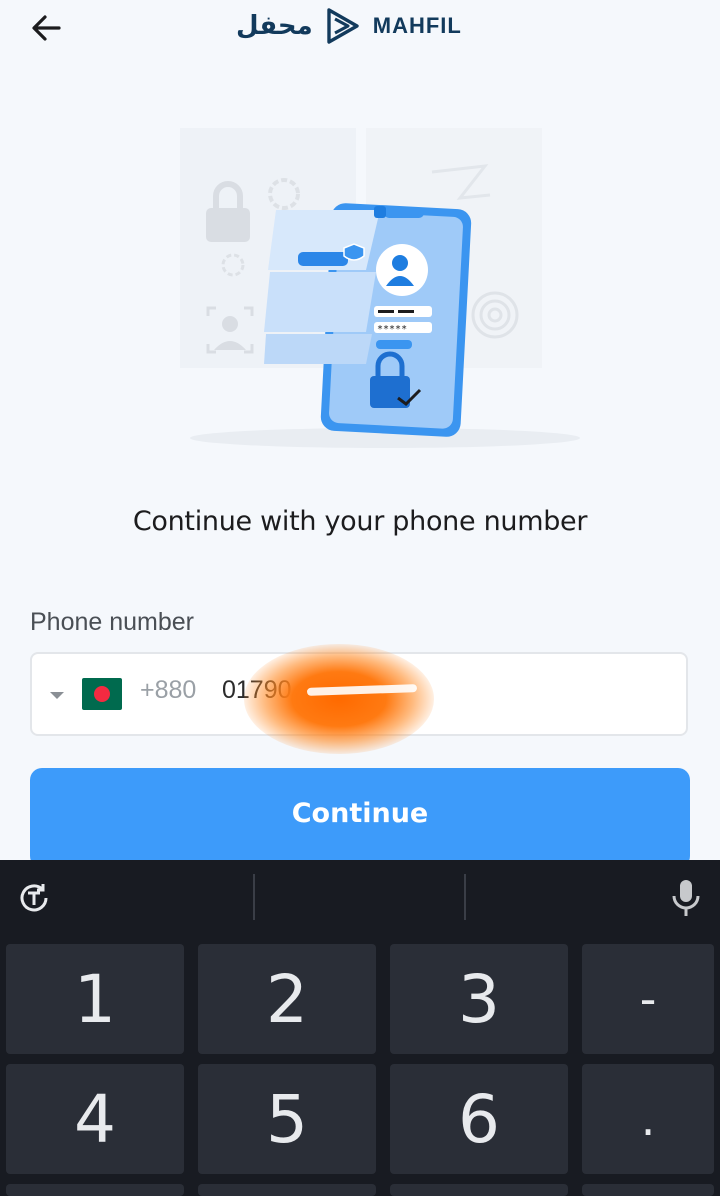 The image size is (720, 1196). Describe the element at coordinates (168, 690) in the screenshot. I see `dial-code: +880` at that location.